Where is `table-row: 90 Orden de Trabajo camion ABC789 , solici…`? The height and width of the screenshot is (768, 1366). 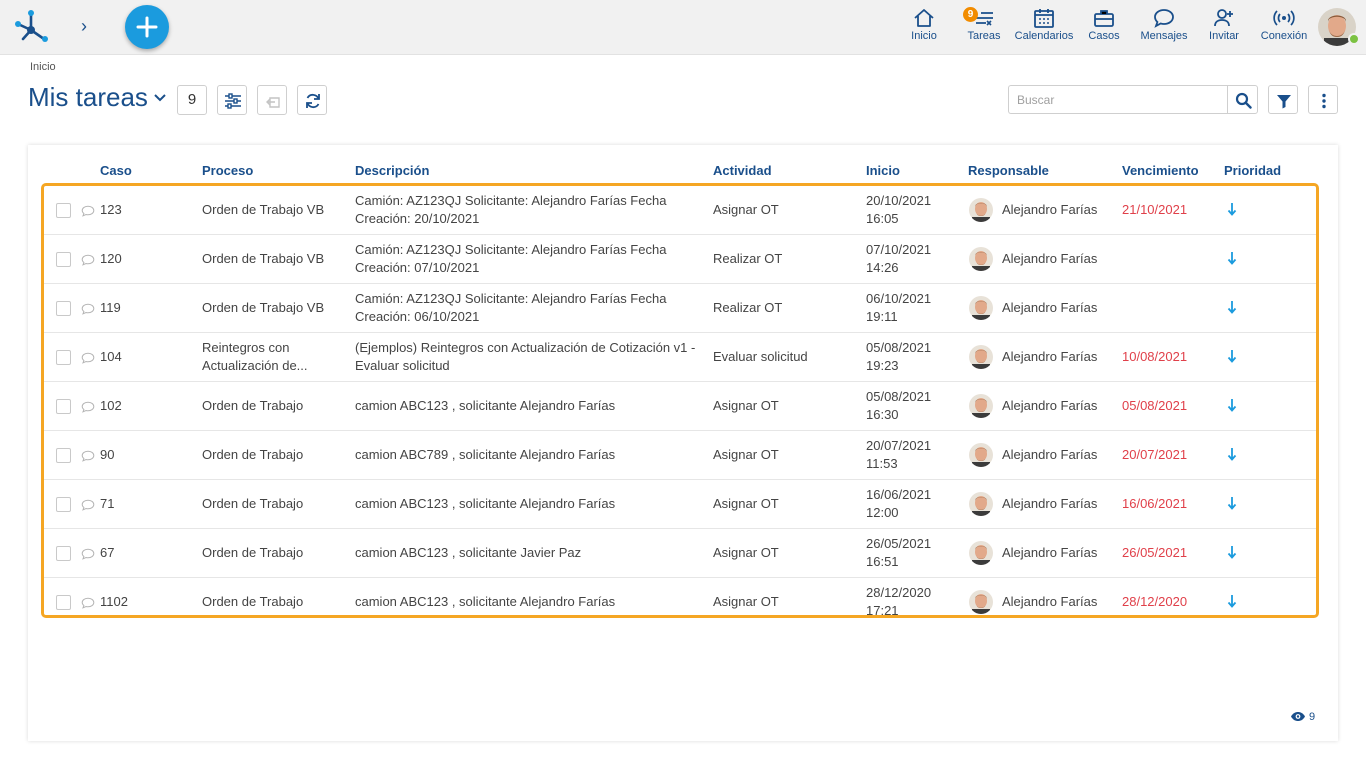 table-row: 90 Orden de Trabajo camion ABC789 , solici… is located at coordinates (680, 455).